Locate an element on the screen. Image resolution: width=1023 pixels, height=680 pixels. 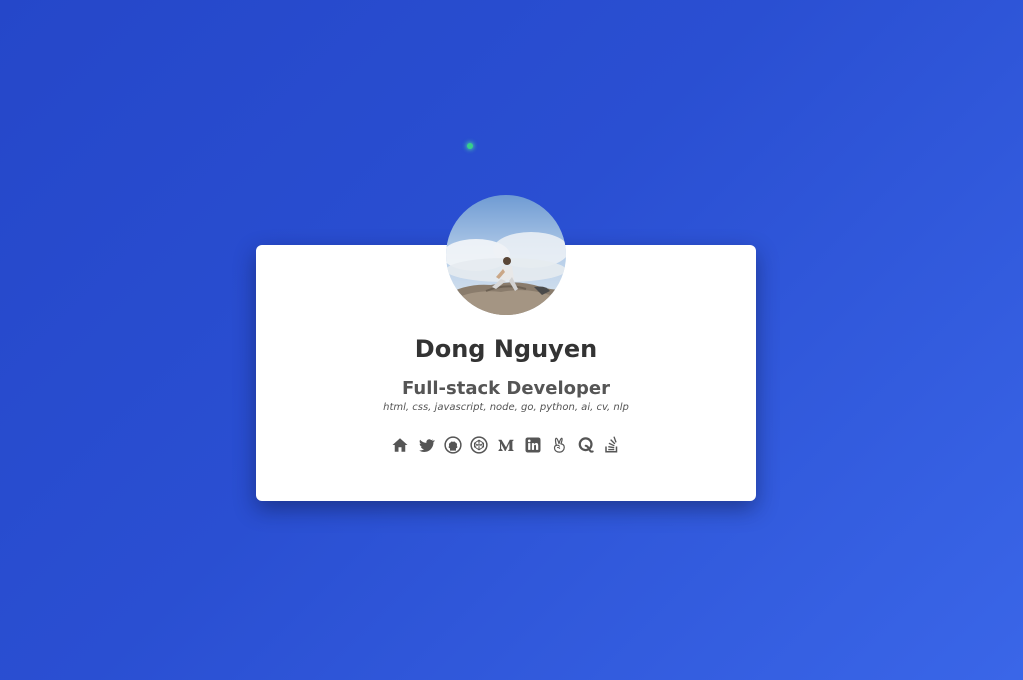
quora-link is located at coordinates (586, 445).